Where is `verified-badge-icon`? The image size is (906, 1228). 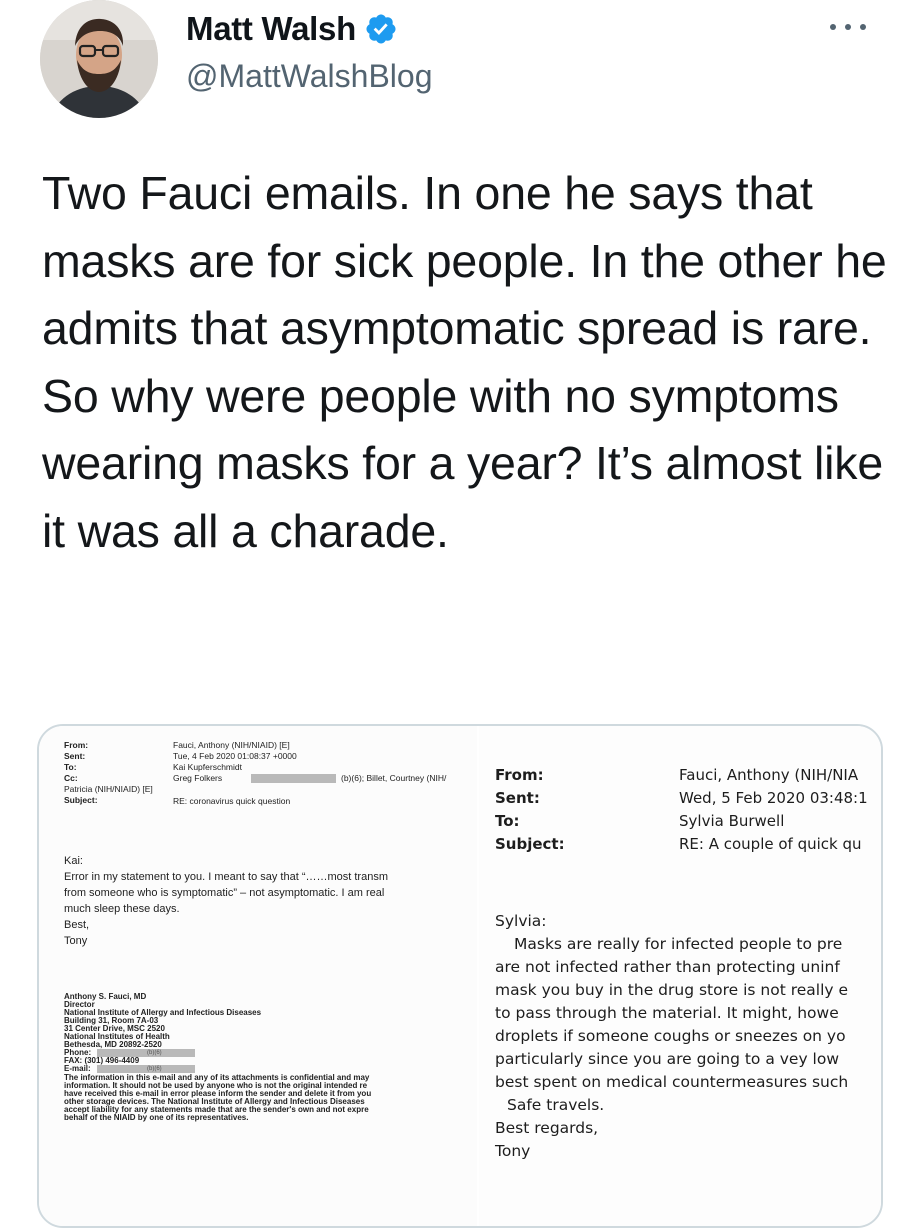 verified-badge-icon is located at coordinates (381, 29).